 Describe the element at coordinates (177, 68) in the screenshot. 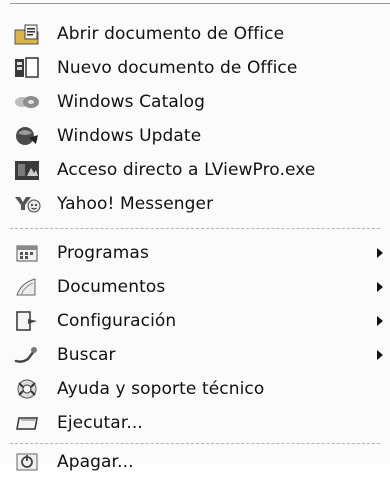

I see `menu-item-label: Nuevo documento de Office` at that location.